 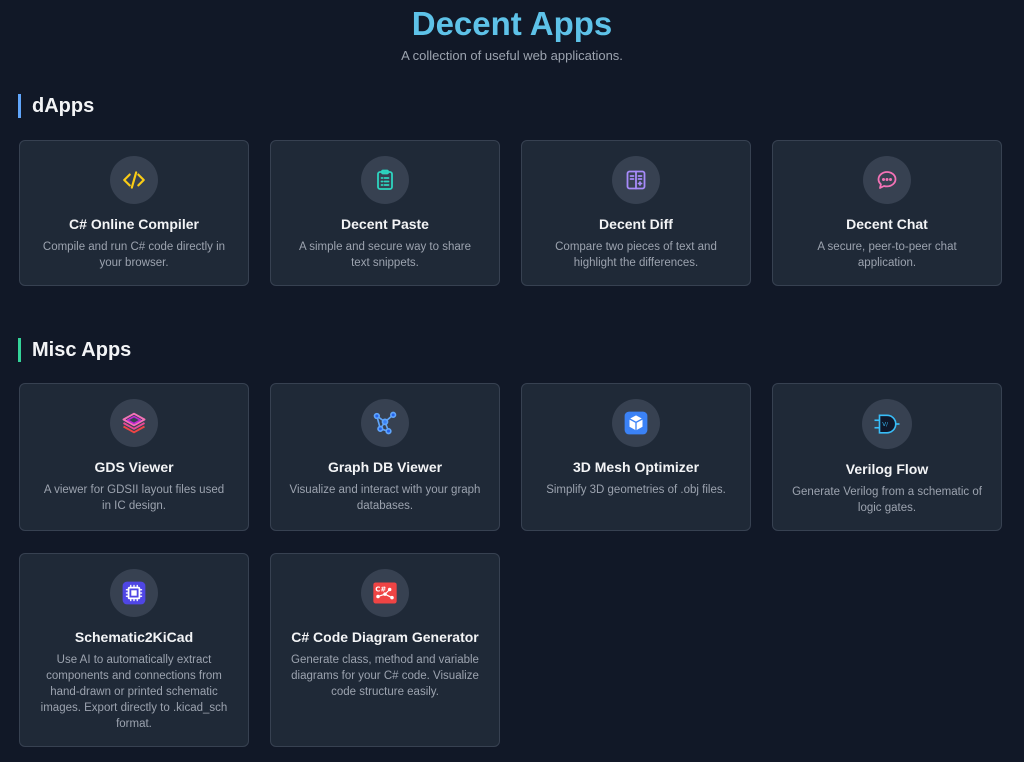 What do you see at coordinates (887, 224) in the screenshot?
I see `app-card-title: Decent Chat` at bounding box center [887, 224].